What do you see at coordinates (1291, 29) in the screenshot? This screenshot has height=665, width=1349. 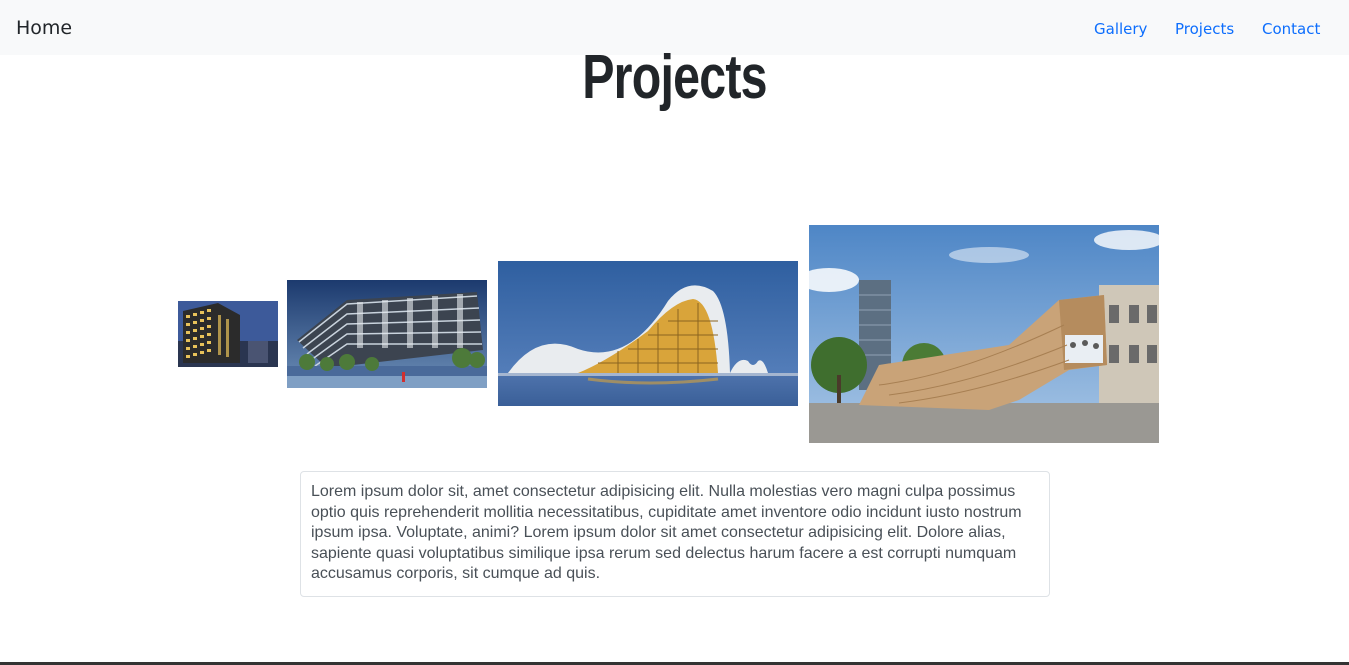 I see `nav-link-contact: Contact` at bounding box center [1291, 29].